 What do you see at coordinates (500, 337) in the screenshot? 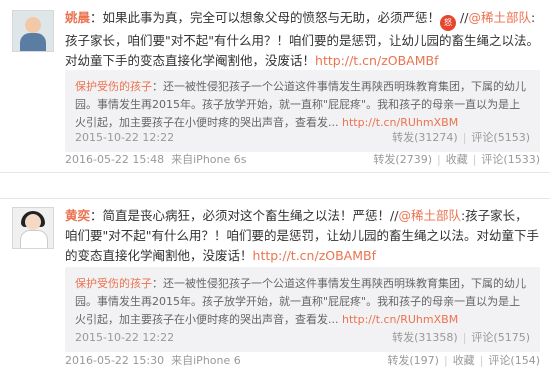
I see `repost-comment-button: 评论(5175)` at bounding box center [500, 337].